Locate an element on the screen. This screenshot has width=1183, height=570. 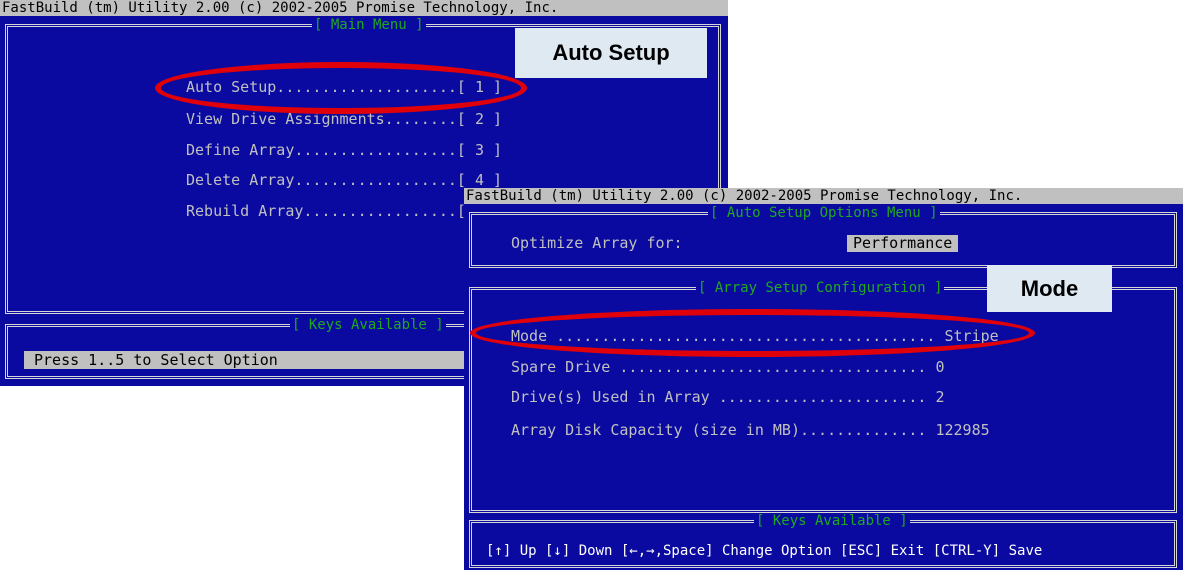
menu-item-define-array: Define Array..................[ 3 ] is located at coordinates (344, 150).